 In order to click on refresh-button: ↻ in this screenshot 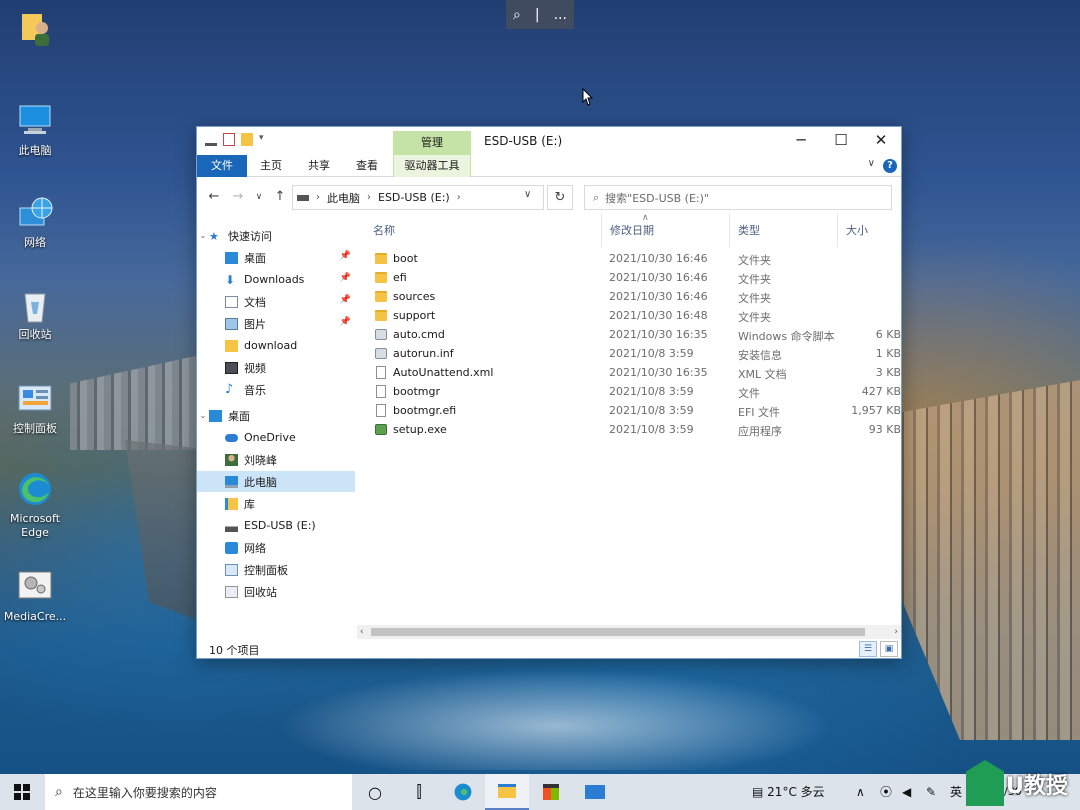, I will do `click(560, 197)`.